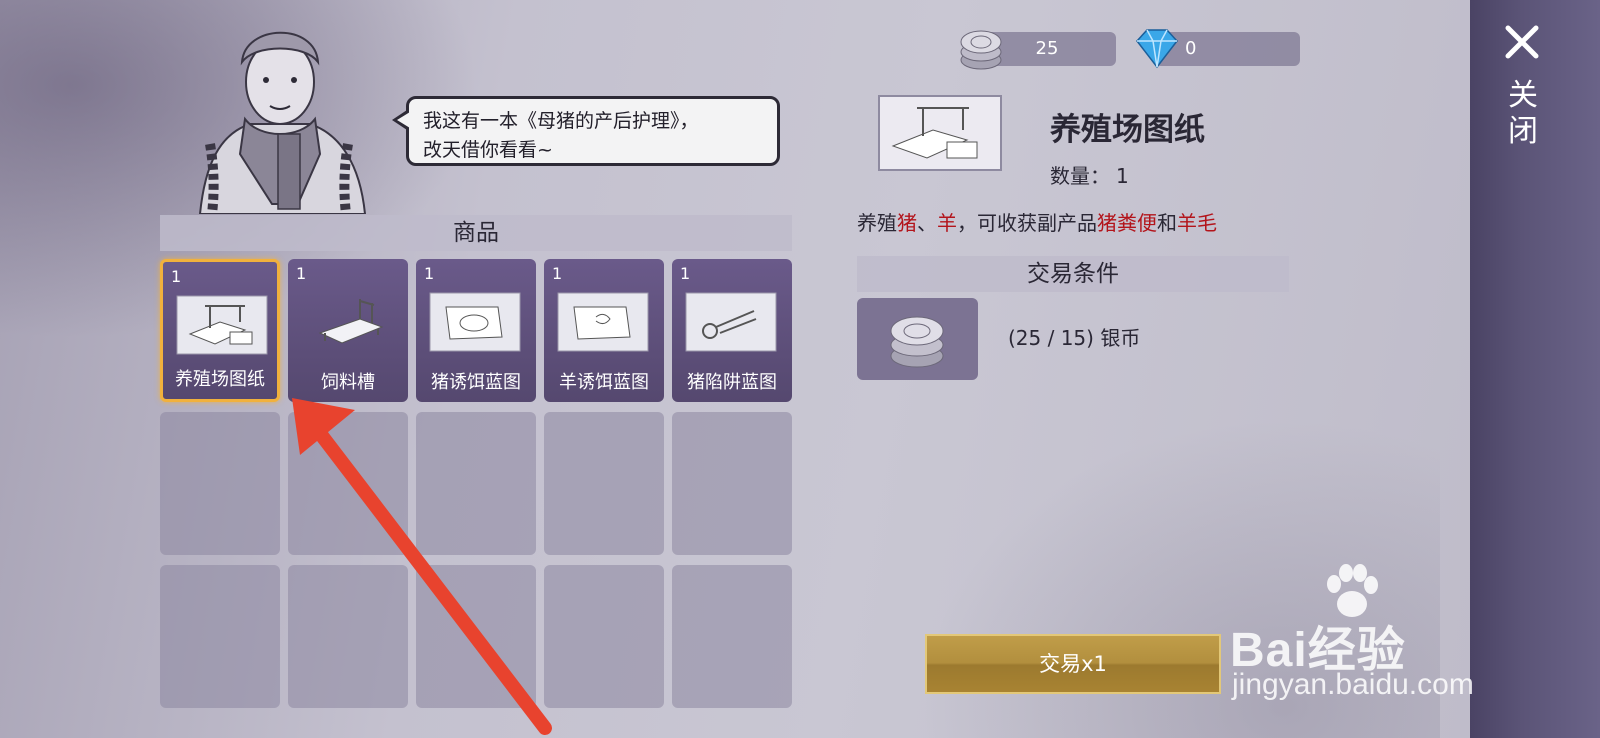 This screenshot has width=1600, height=738. Describe the element at coordinates (1127, 223) in the screenshot. I see `desc-highlight: 猪粪便` at that location.